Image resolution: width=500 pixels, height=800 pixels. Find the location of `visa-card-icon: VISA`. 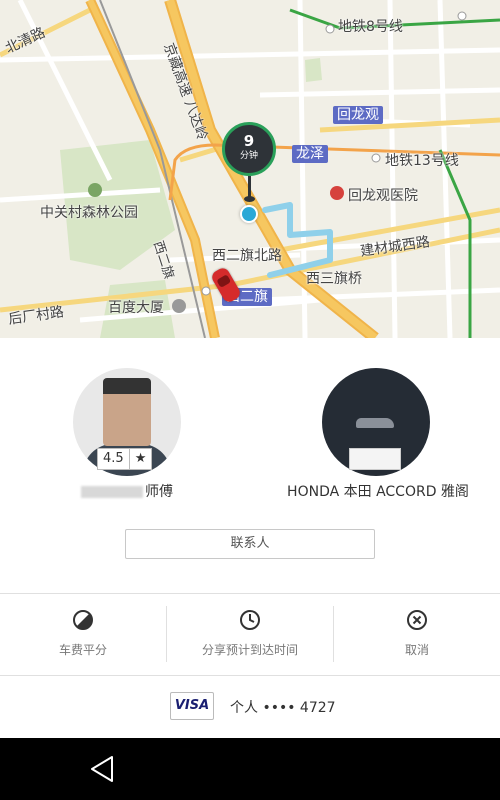

visa-card-icon: VISA is located at coordinates (192, 706).